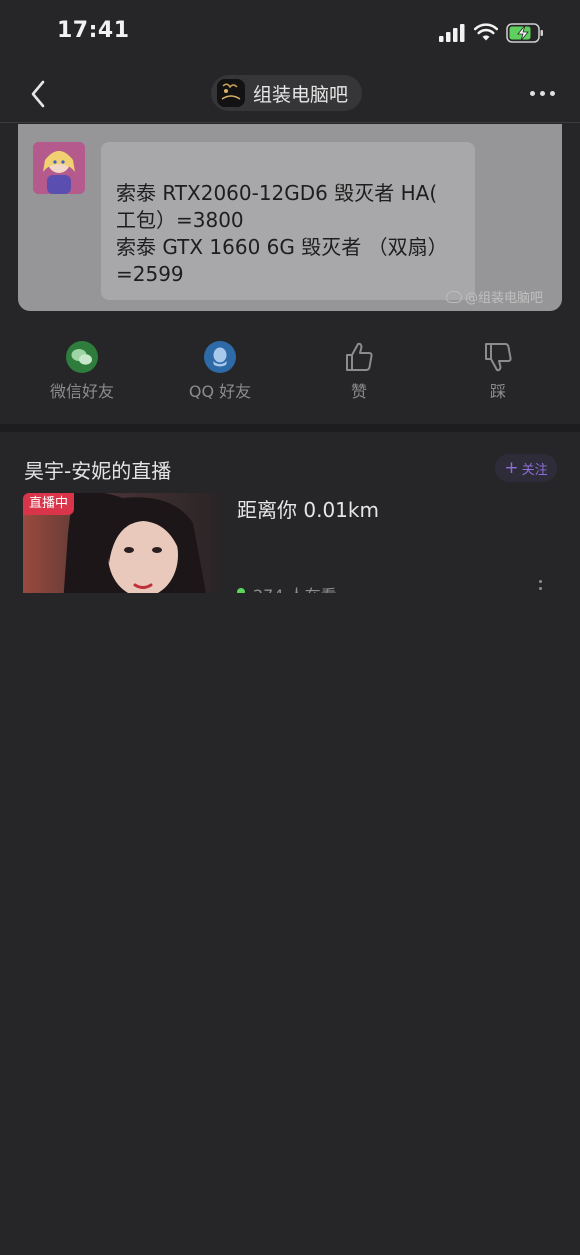 The image size is (580, 1255). Describe the element at coordinates (93, 30) in the screenshot. I see `status-time: 17:41` at that location.